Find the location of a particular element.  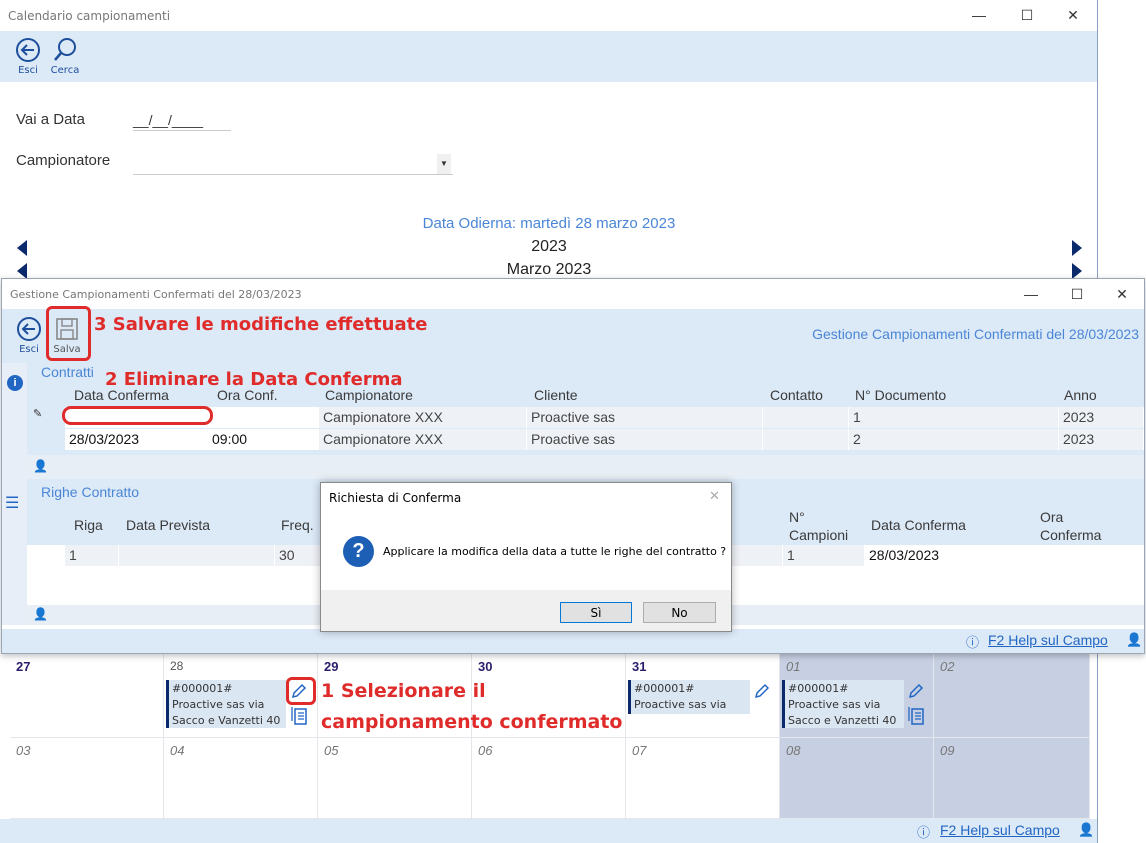

maximize-button: ☐ is located at coordinates (1027, 15).